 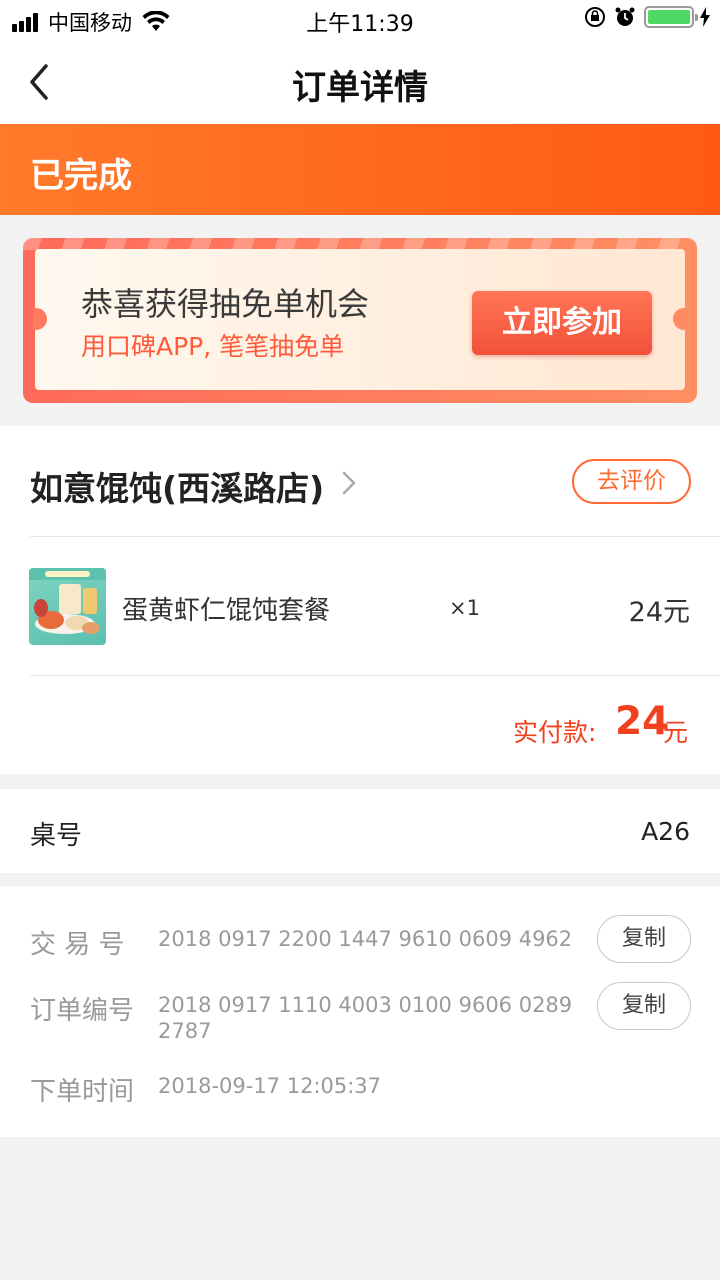 What do you see at coordinates (665, 831) in the screenshot?
I see `table-value: A26` at bounding box center [665, 831].